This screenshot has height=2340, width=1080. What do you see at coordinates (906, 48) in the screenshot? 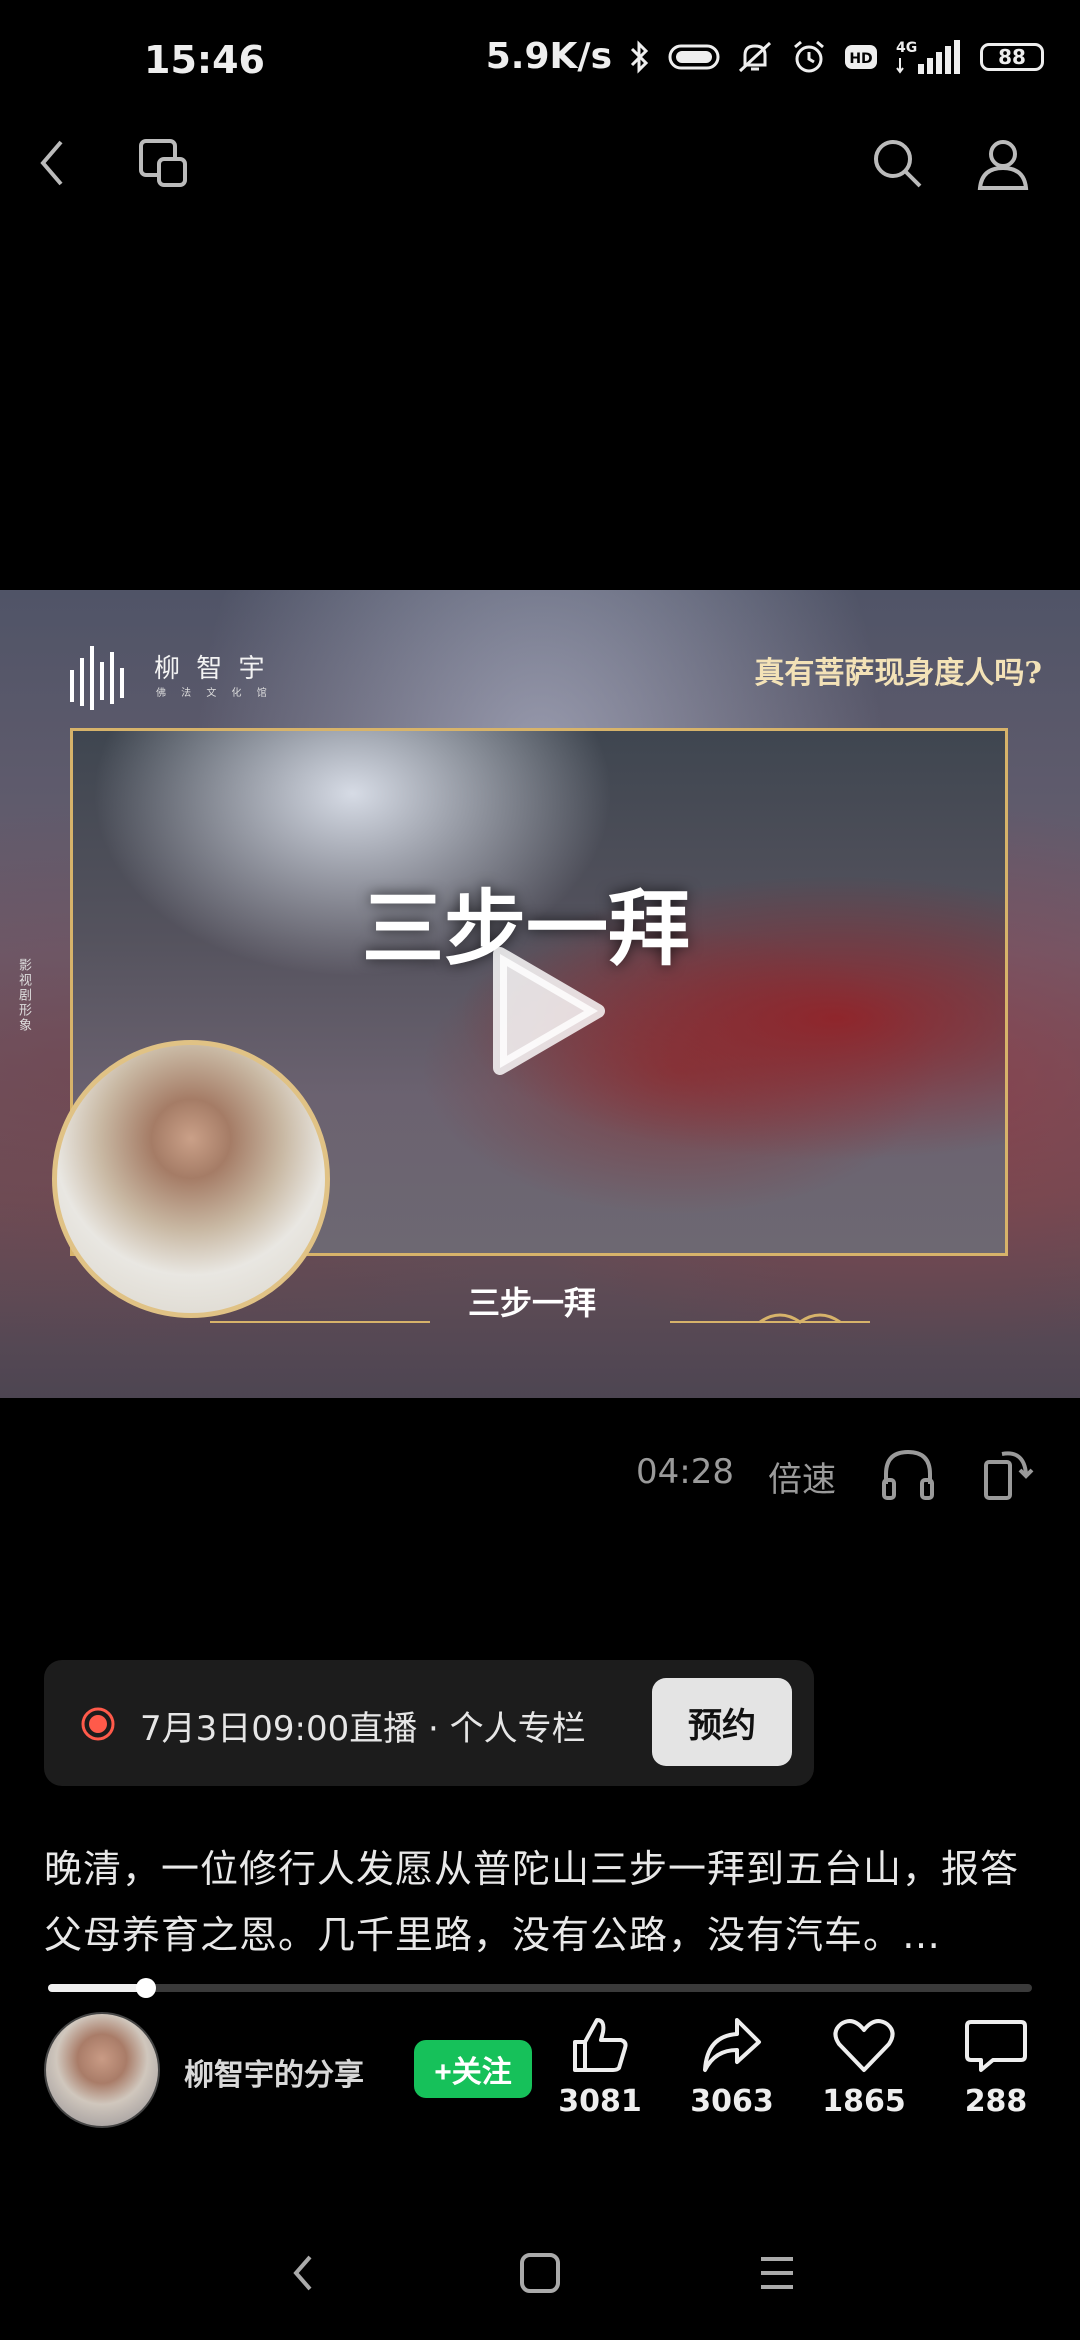
I see `network-label: 4G` at bounding box center [906, 48].